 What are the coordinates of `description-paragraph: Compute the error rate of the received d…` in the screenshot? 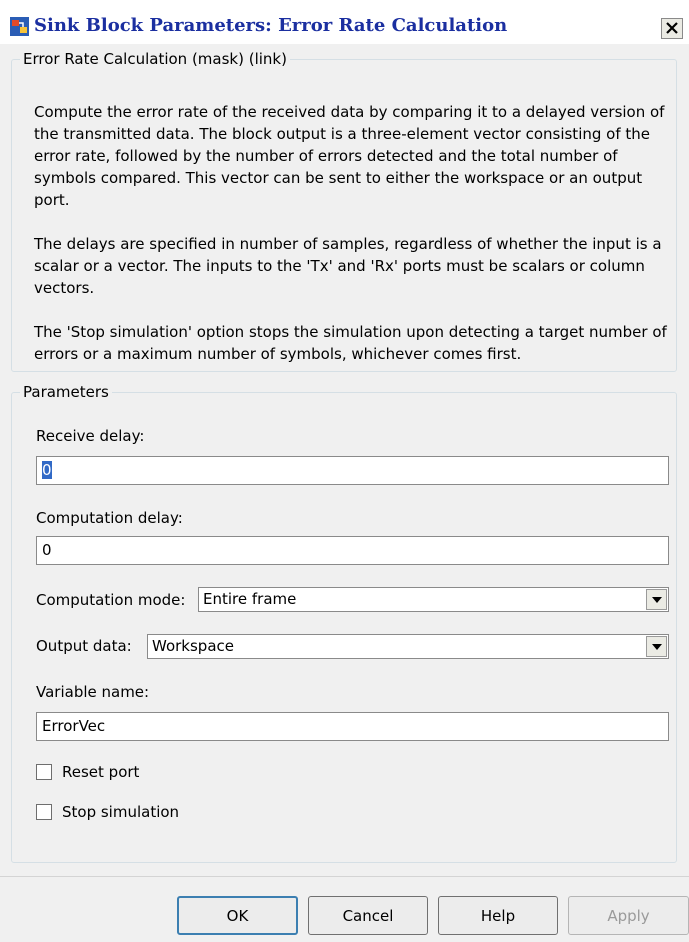 It's located at (349, 156).